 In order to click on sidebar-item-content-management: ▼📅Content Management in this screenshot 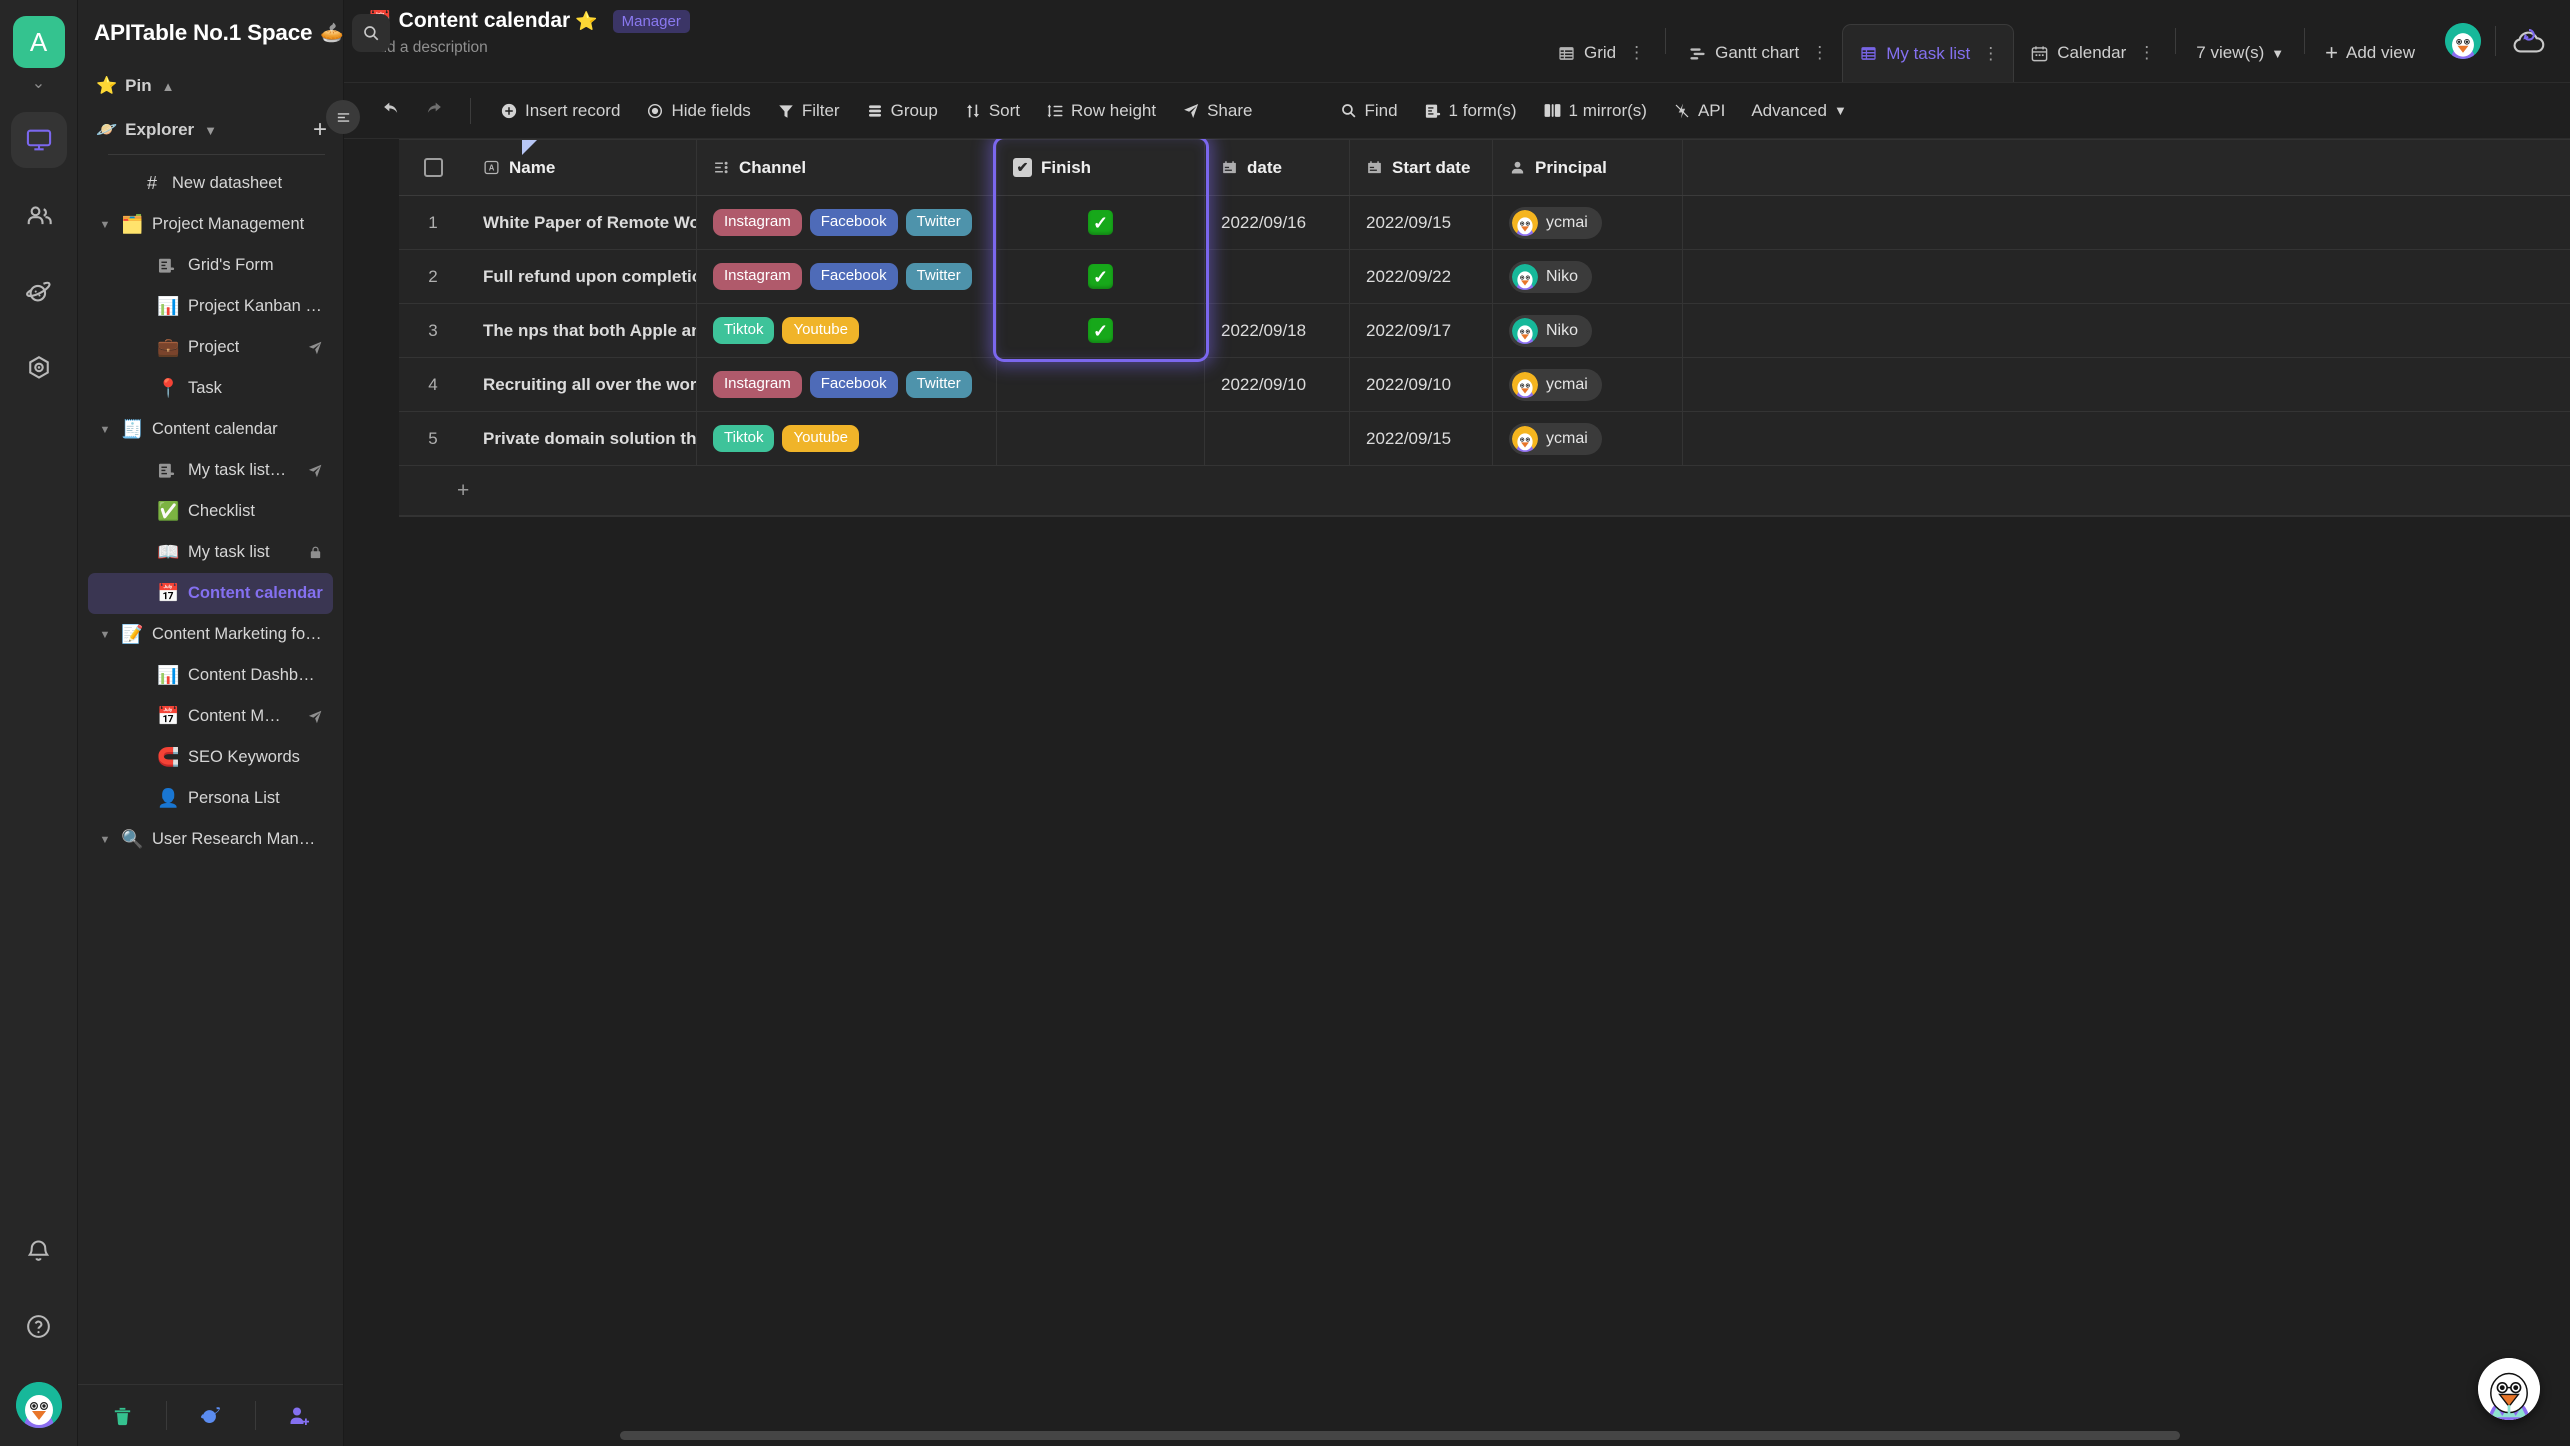, I will do `click(210, 716)`.